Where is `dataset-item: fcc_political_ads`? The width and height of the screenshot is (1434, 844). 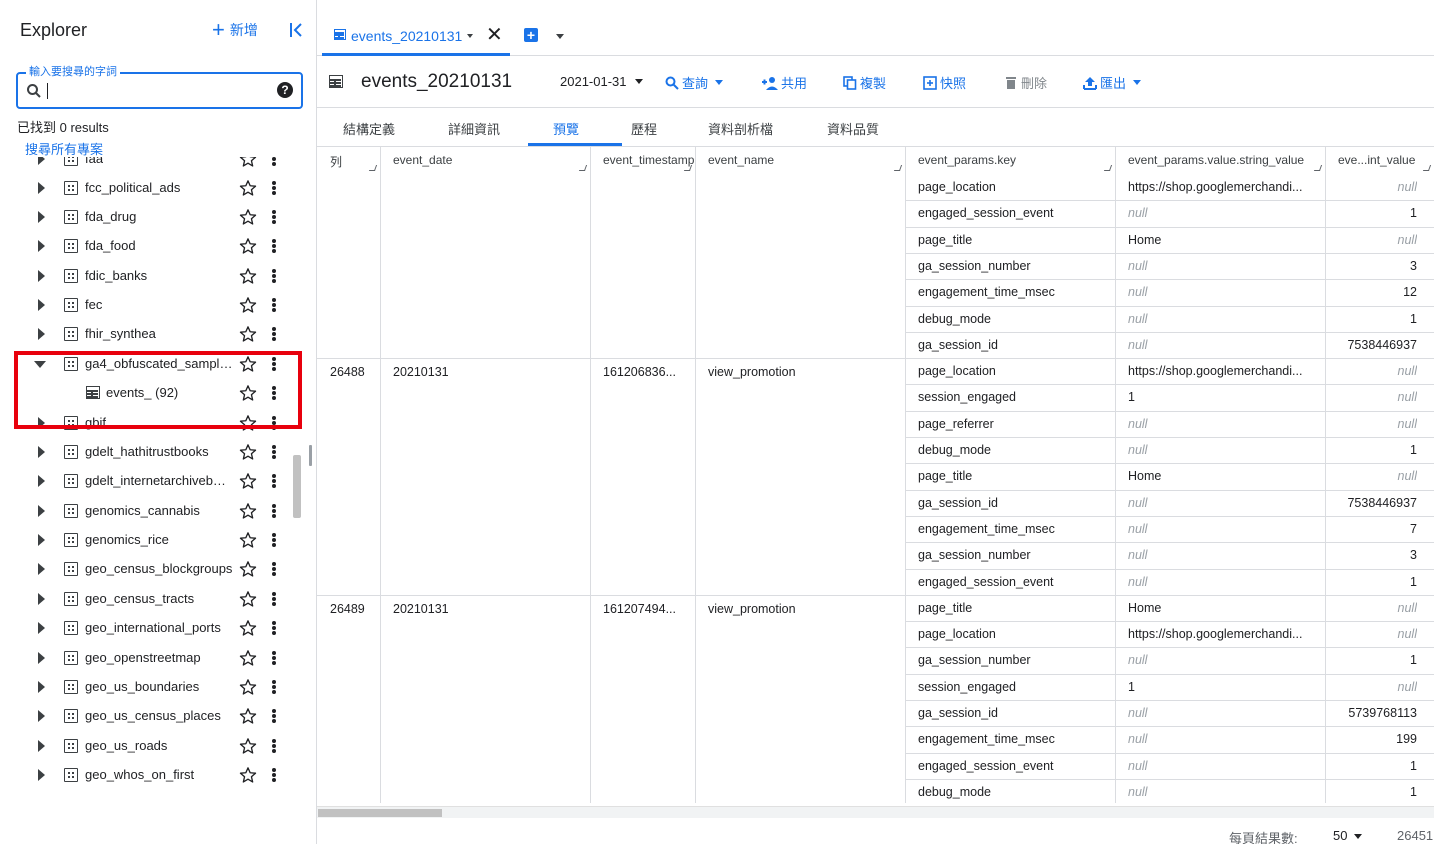
dataset-item: fcc_political_ads is located at coordinates (150, 187).